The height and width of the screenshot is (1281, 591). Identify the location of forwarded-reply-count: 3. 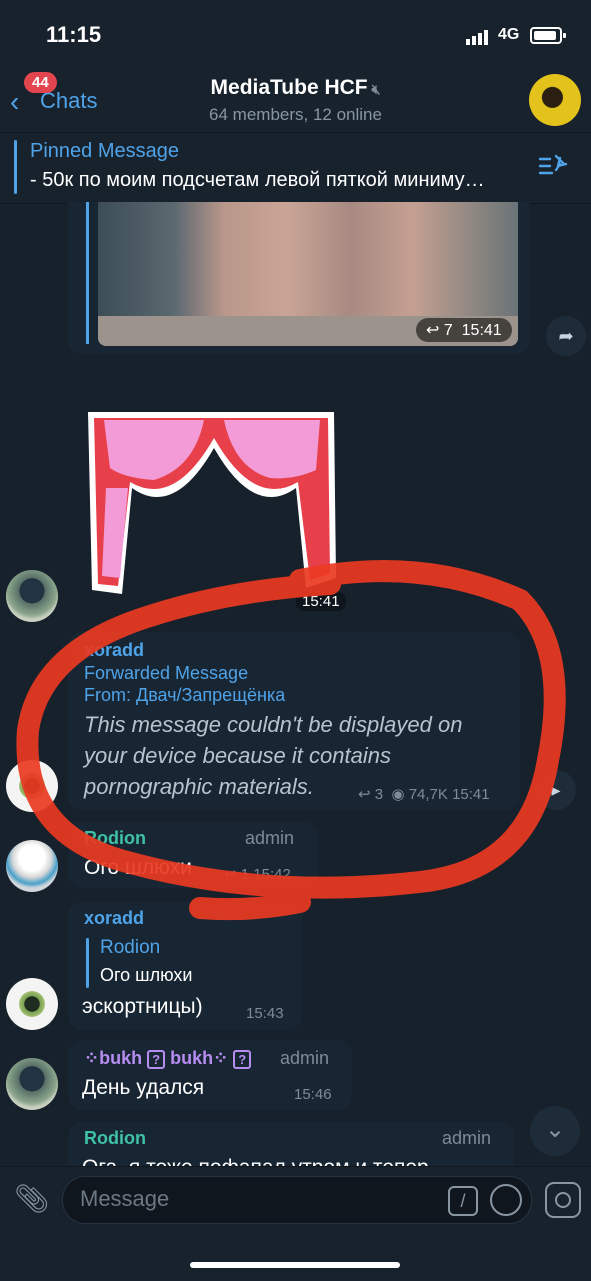
(379, 794).